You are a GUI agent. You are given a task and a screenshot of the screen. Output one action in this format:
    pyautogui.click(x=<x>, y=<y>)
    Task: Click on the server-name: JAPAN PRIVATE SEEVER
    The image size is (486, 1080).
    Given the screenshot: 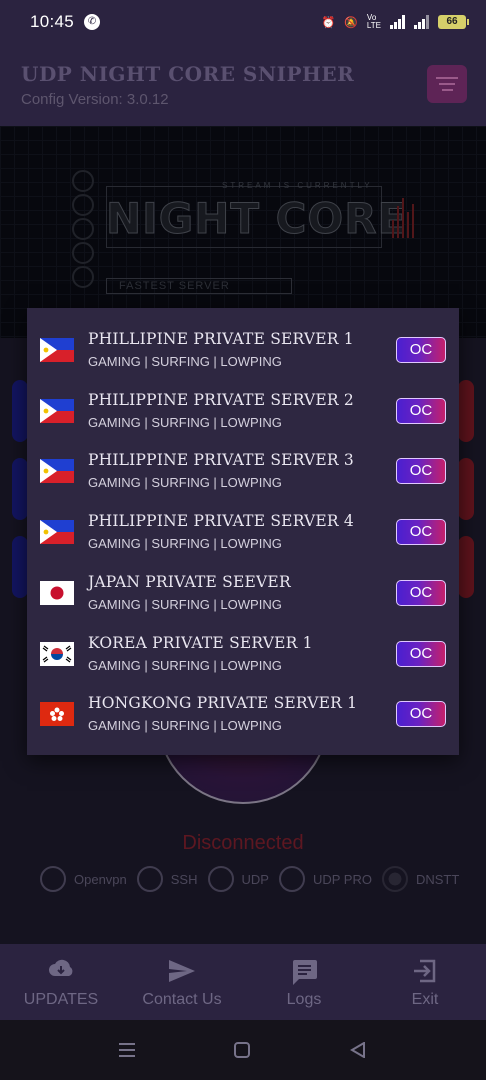 What is the action you would take?
    pyautogui.click(x=189, y=581)
    